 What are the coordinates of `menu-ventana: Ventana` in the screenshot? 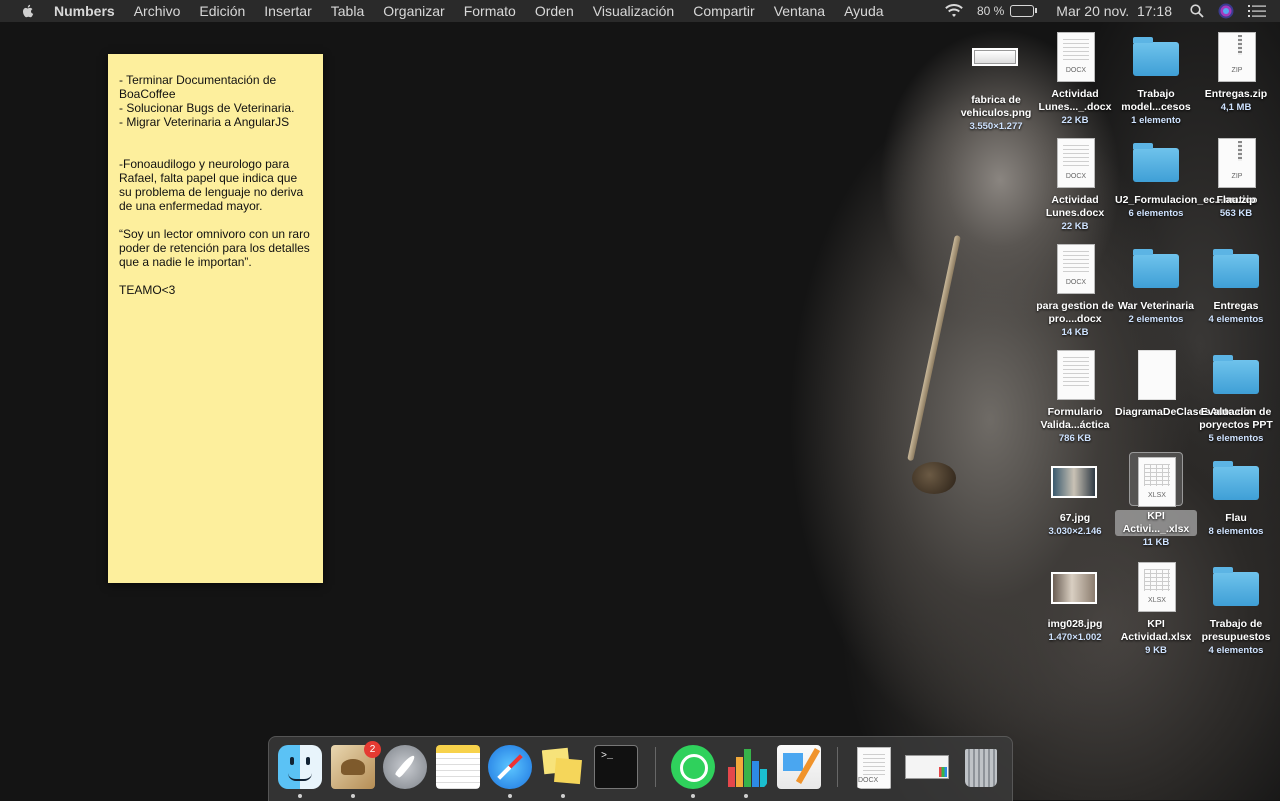 It's located at (799, 11).